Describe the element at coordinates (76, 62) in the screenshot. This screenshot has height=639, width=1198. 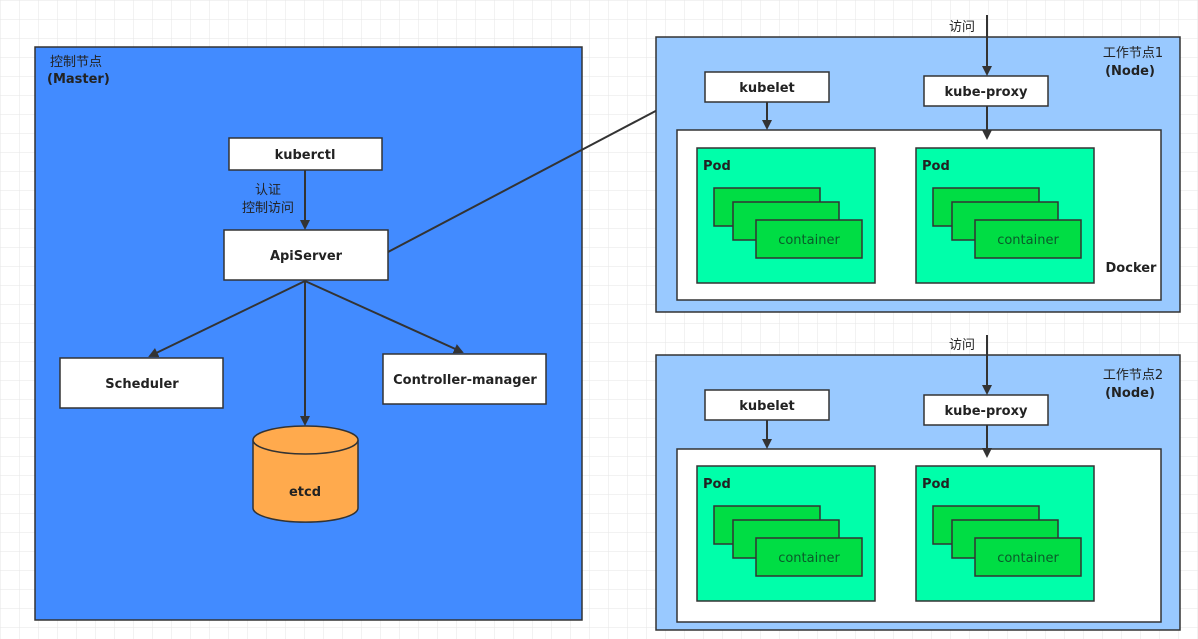
I see `master-title: 控制节点` at that location.